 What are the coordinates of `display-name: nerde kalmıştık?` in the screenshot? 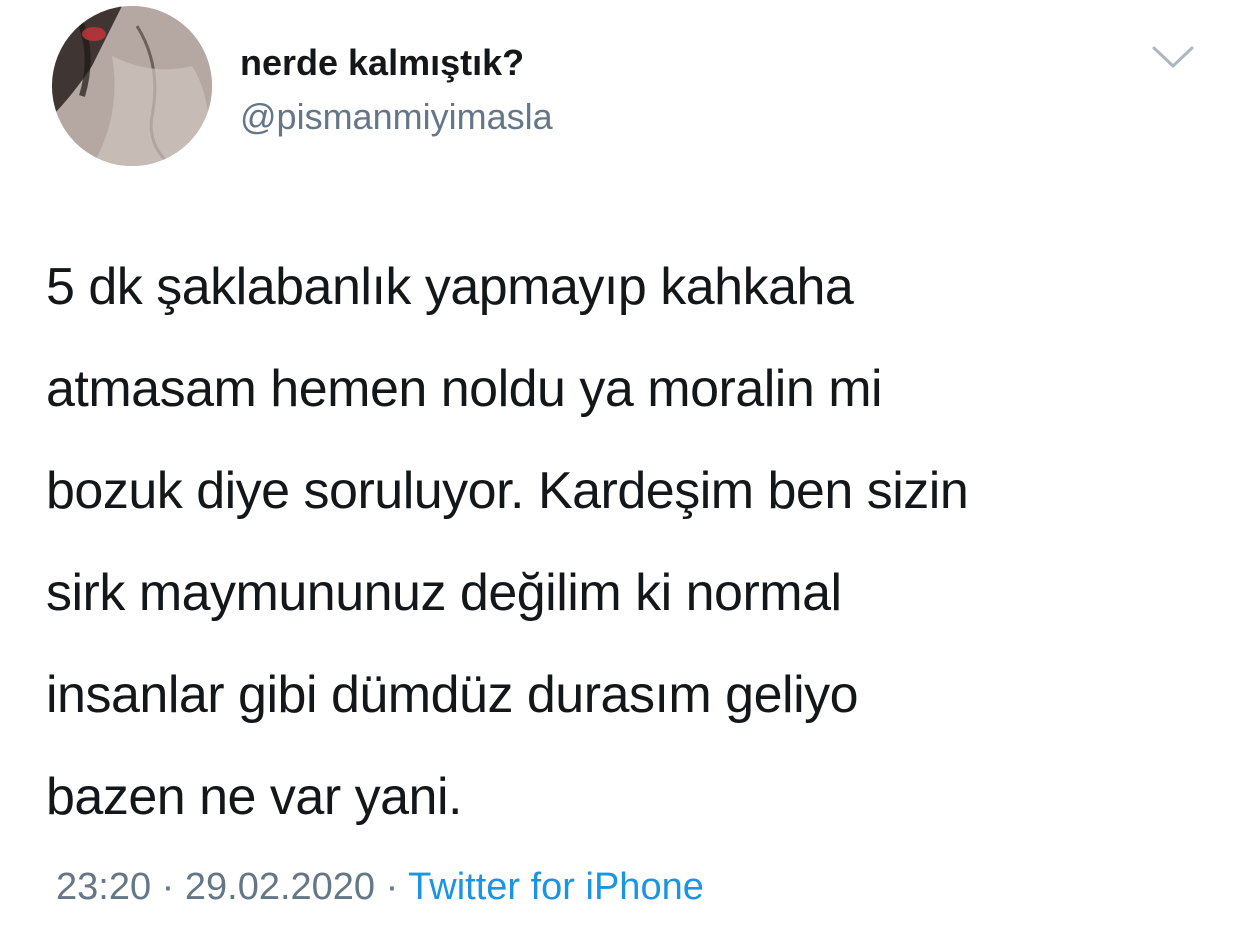 It's located at (382, 63).